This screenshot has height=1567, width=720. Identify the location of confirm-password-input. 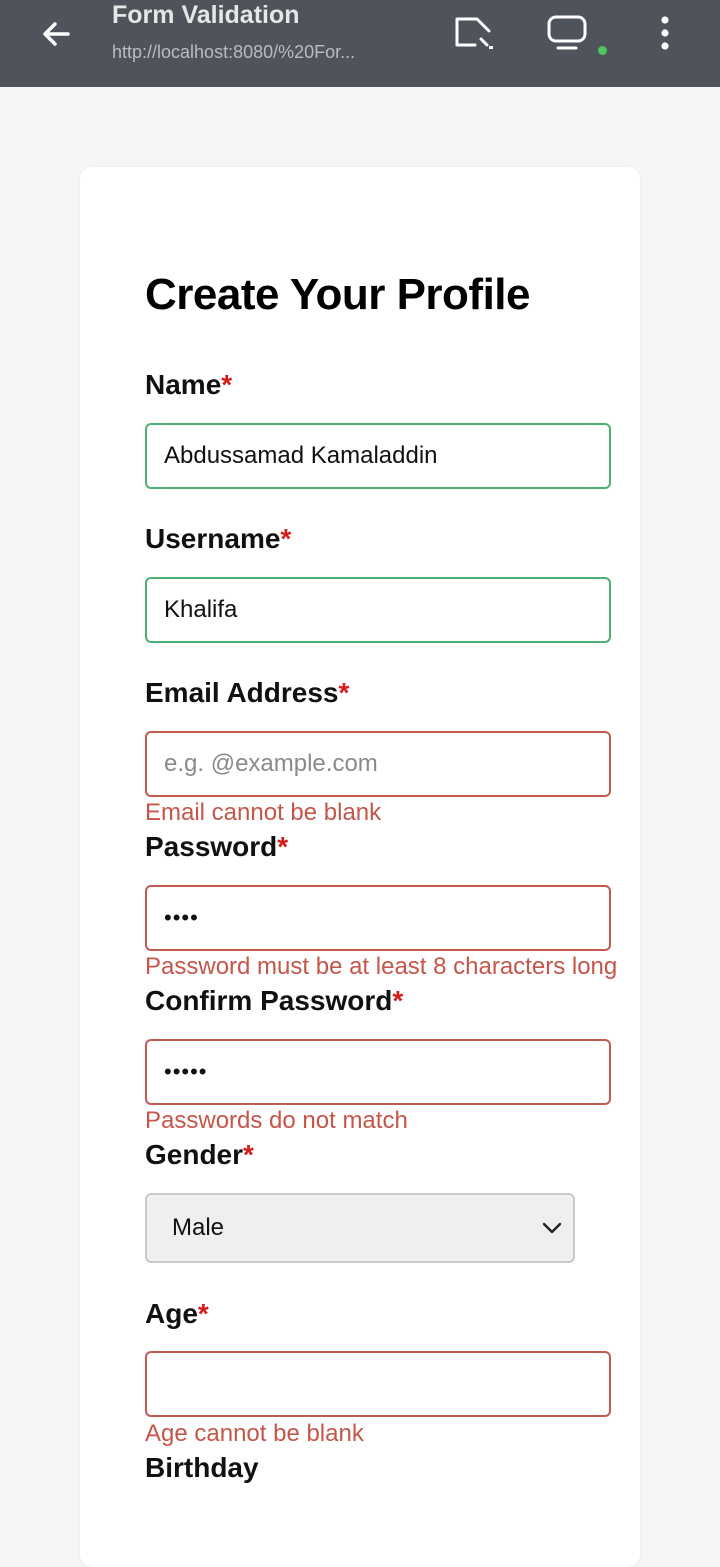
(378, 1072).